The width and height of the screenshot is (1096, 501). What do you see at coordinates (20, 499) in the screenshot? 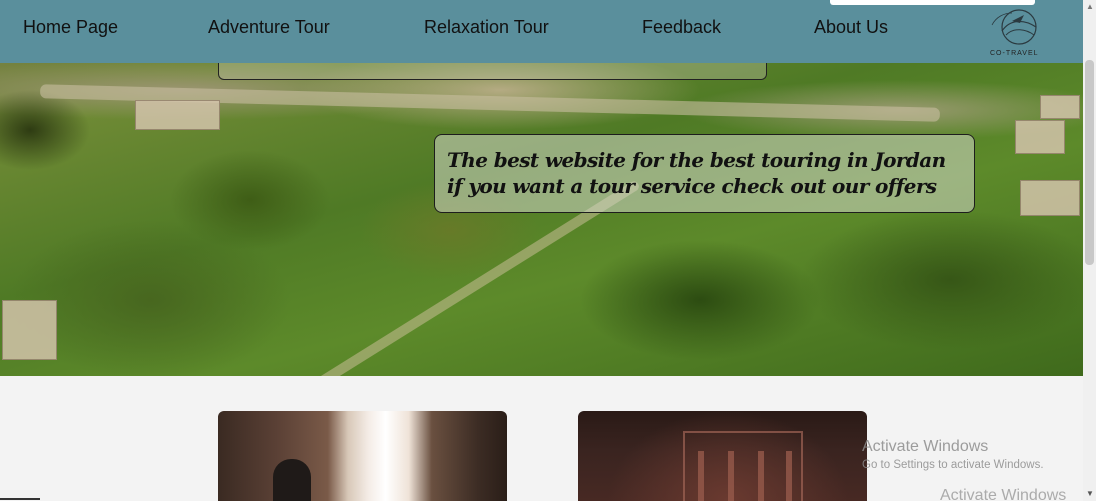
I see `bottom-divider` at bounding box center [20, 499].